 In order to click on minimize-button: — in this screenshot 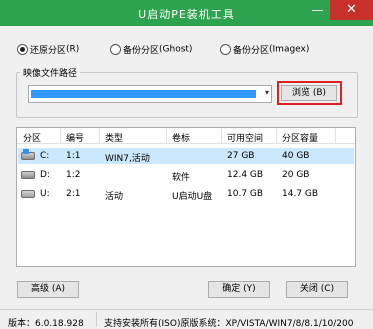, I will do `click(317, 10)`.